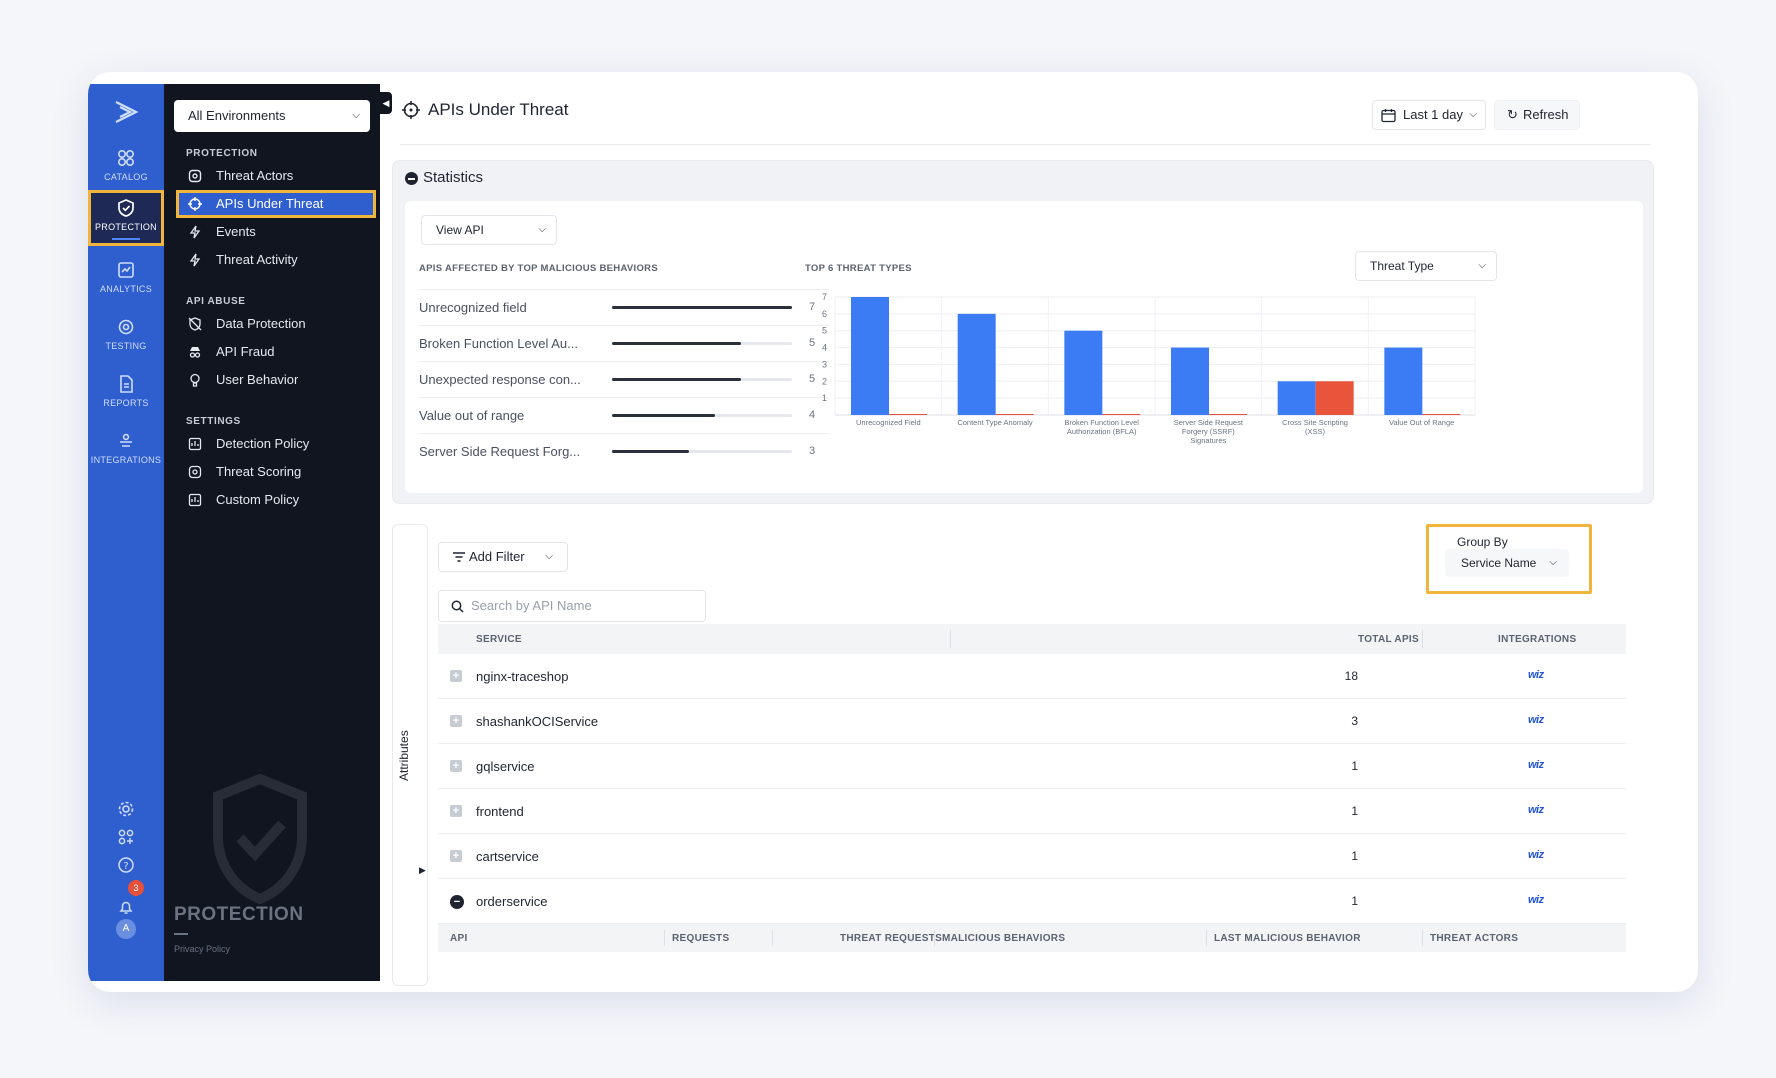  Describe the element at coordinates (624, 307) in the screenshot. I see `behavior-row: Unrecognized field 7` at that location.